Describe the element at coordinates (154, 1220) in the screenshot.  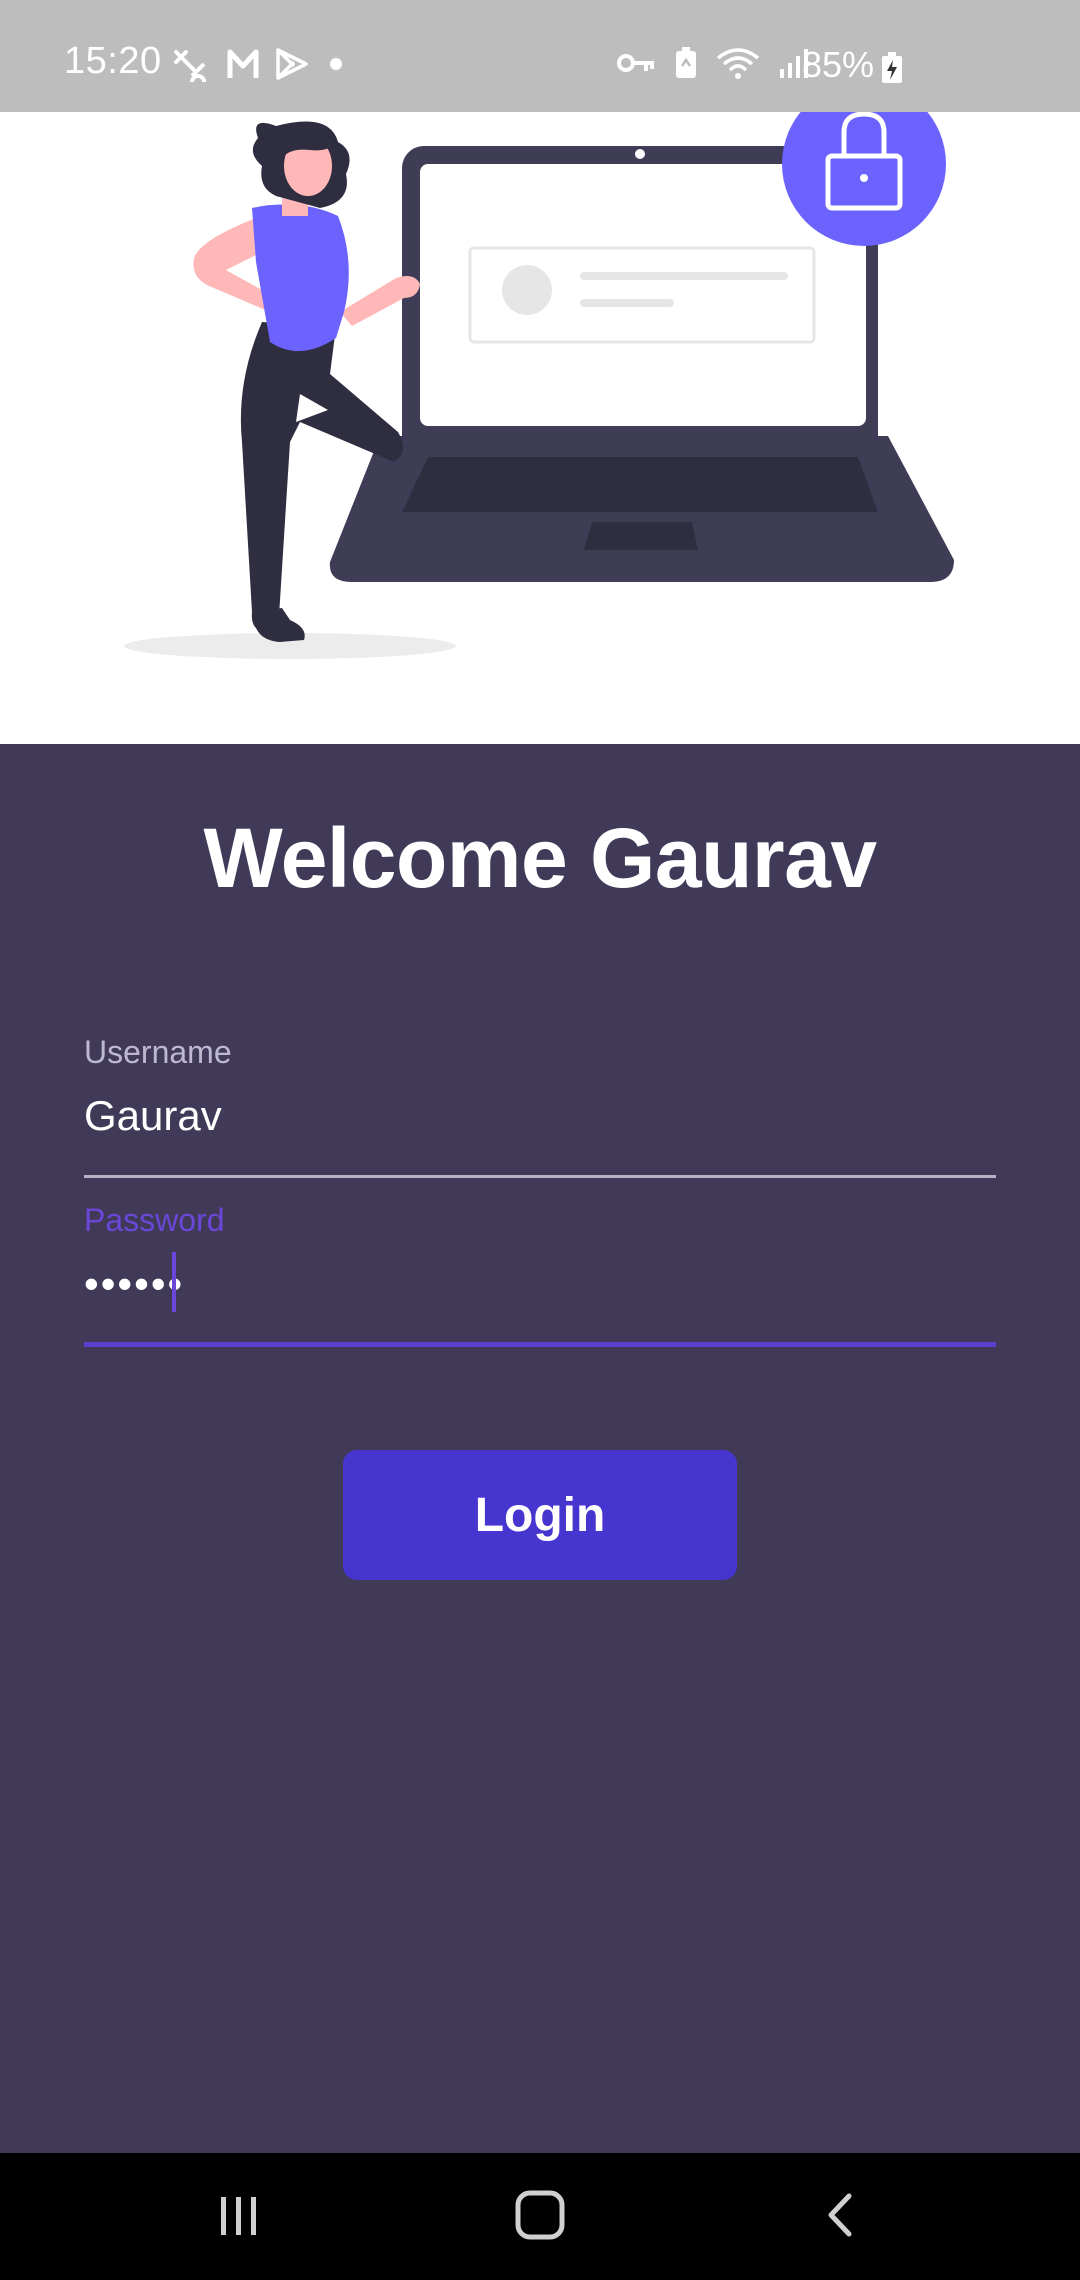
I see `password-label: Password` at that location.